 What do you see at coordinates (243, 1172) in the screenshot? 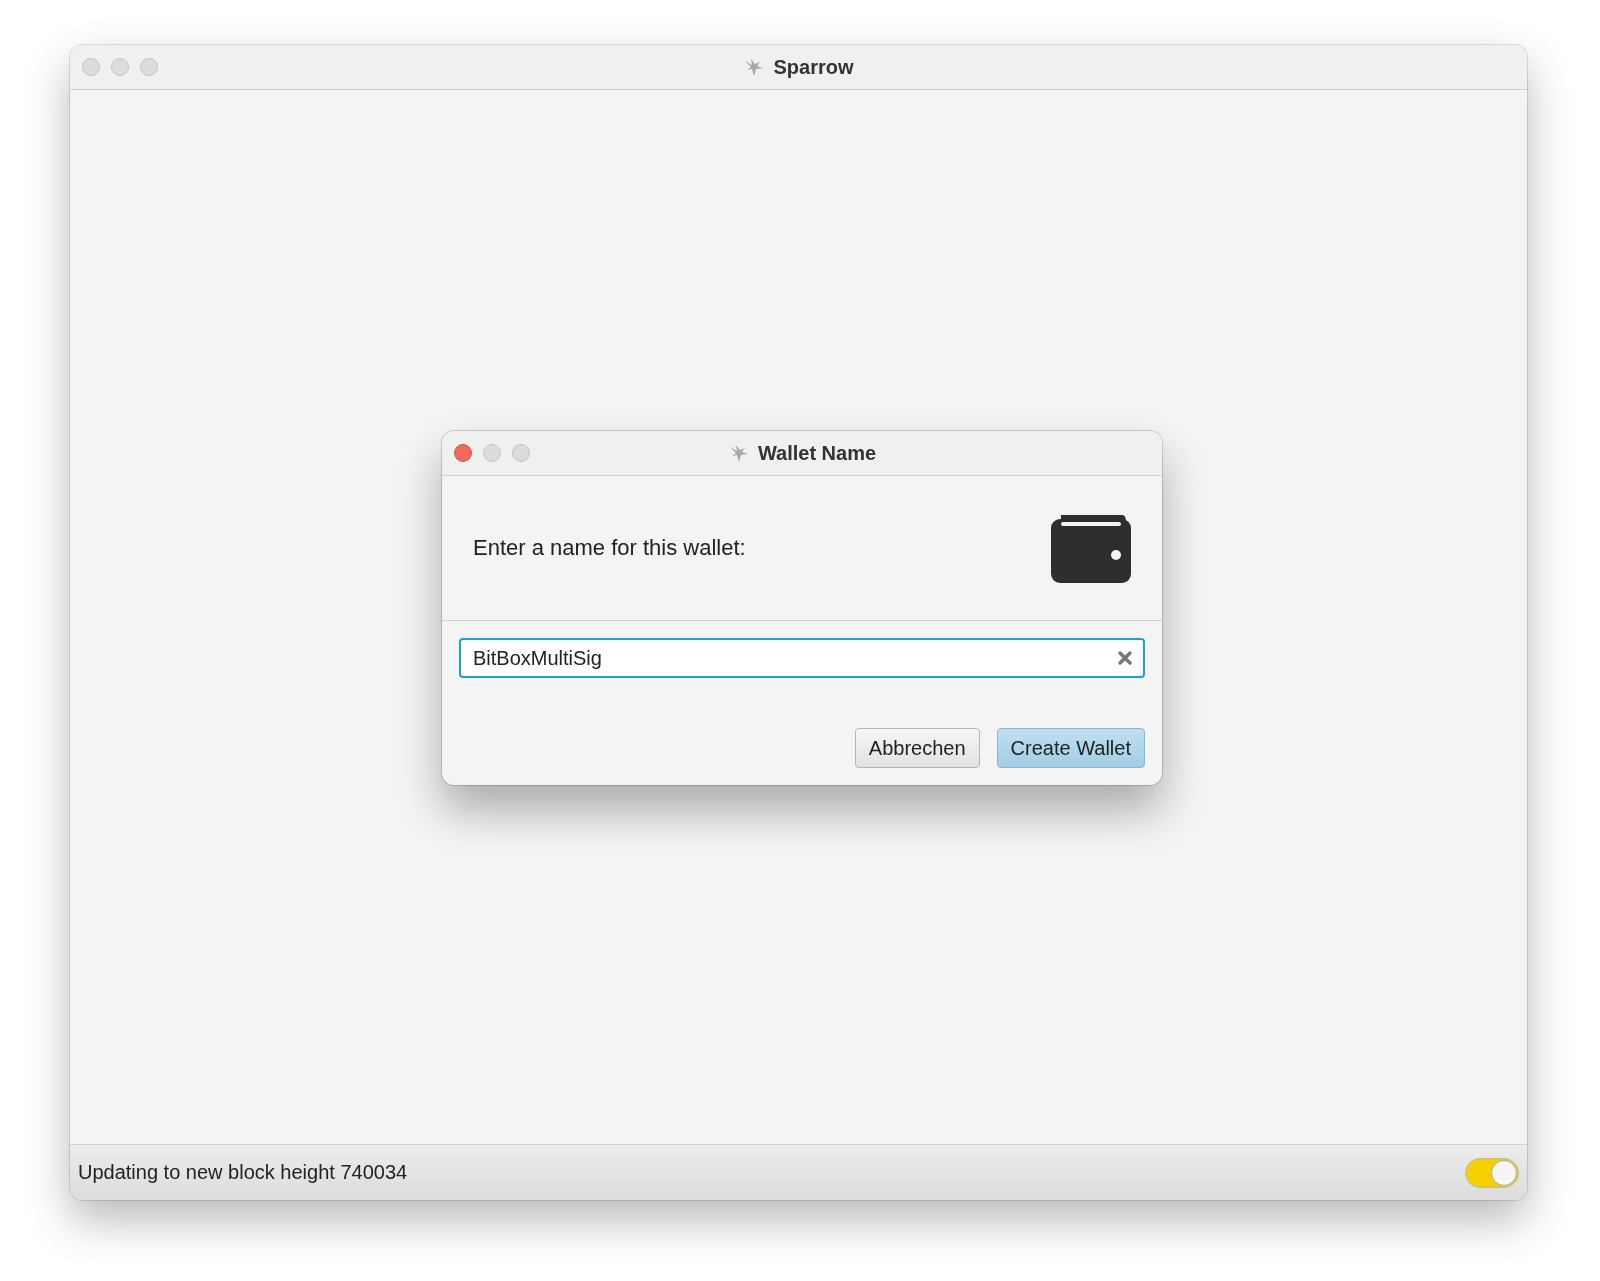
I see `status-text: Updating to new block height 740034` at bounding box center [243, 1172].